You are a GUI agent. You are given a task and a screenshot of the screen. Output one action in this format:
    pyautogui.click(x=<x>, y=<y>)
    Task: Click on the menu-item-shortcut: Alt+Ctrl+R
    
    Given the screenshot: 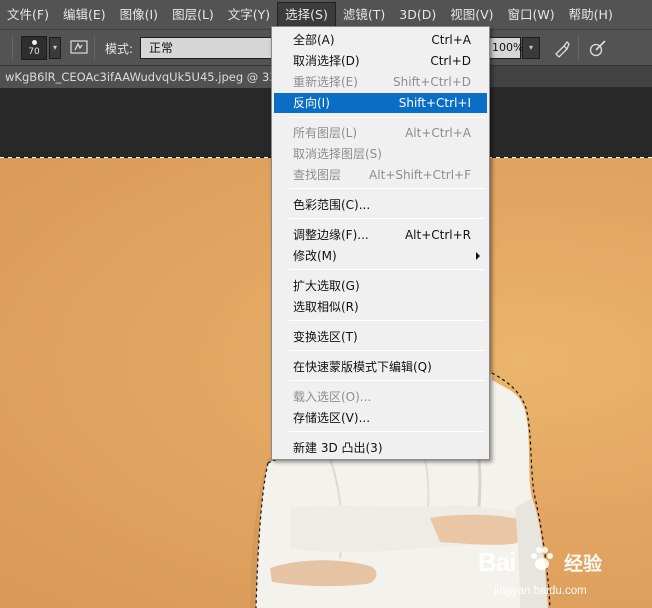 What is the action you would take?
    pyautogui.click(x=437, y=235)
    